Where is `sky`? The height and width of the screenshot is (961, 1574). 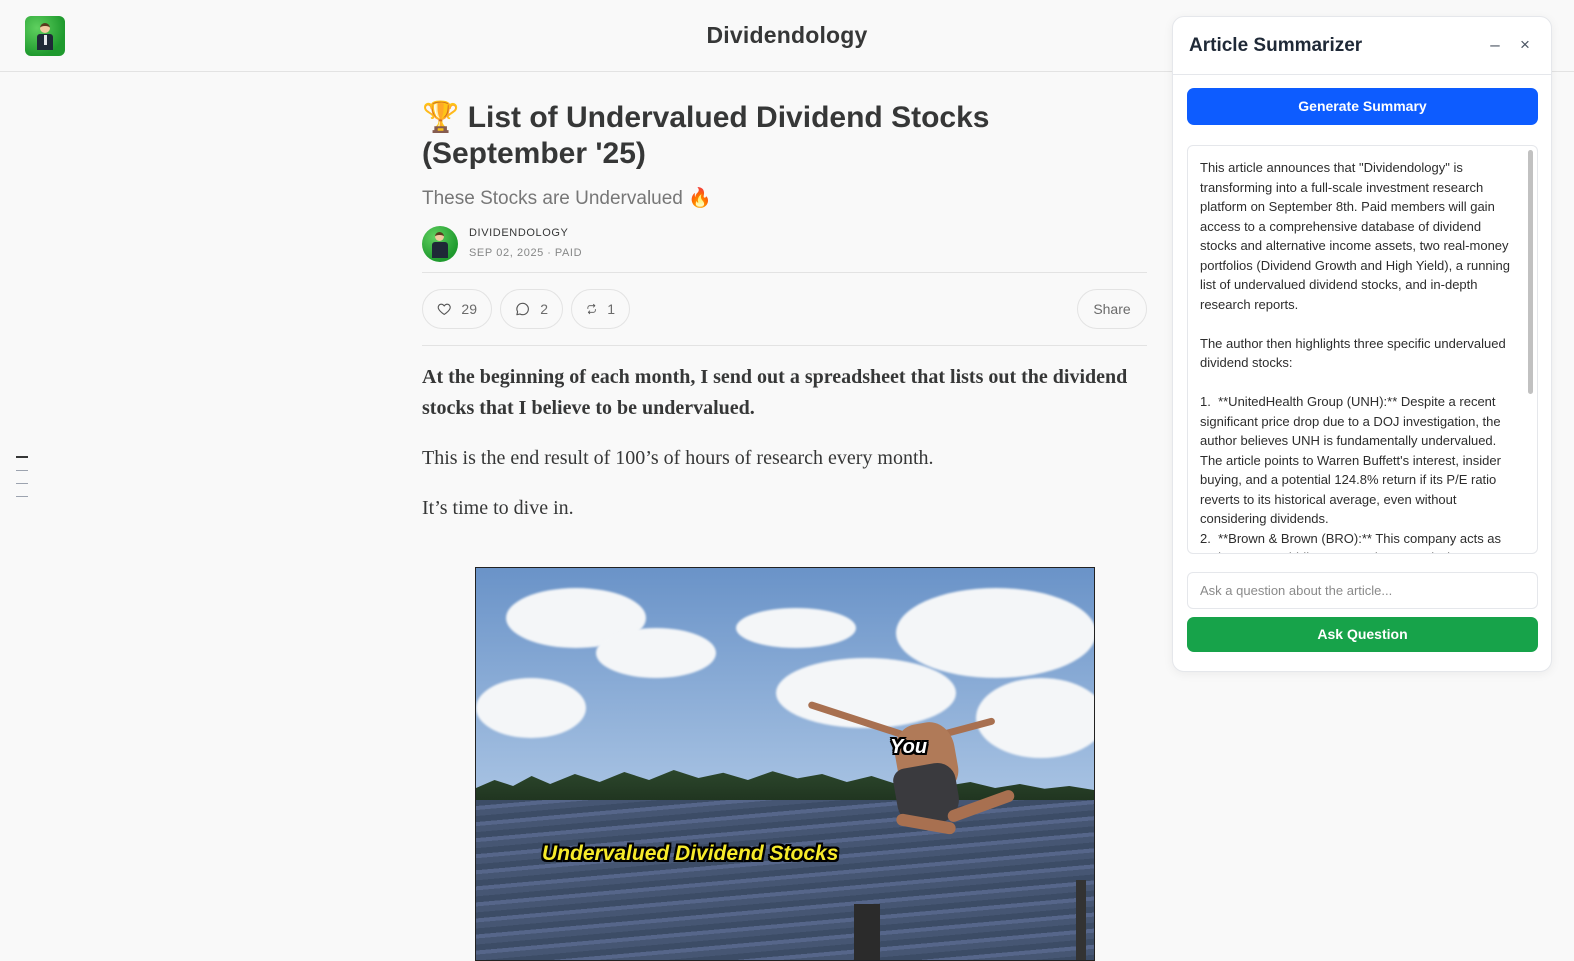 sky is located at coordinates (785, 683).